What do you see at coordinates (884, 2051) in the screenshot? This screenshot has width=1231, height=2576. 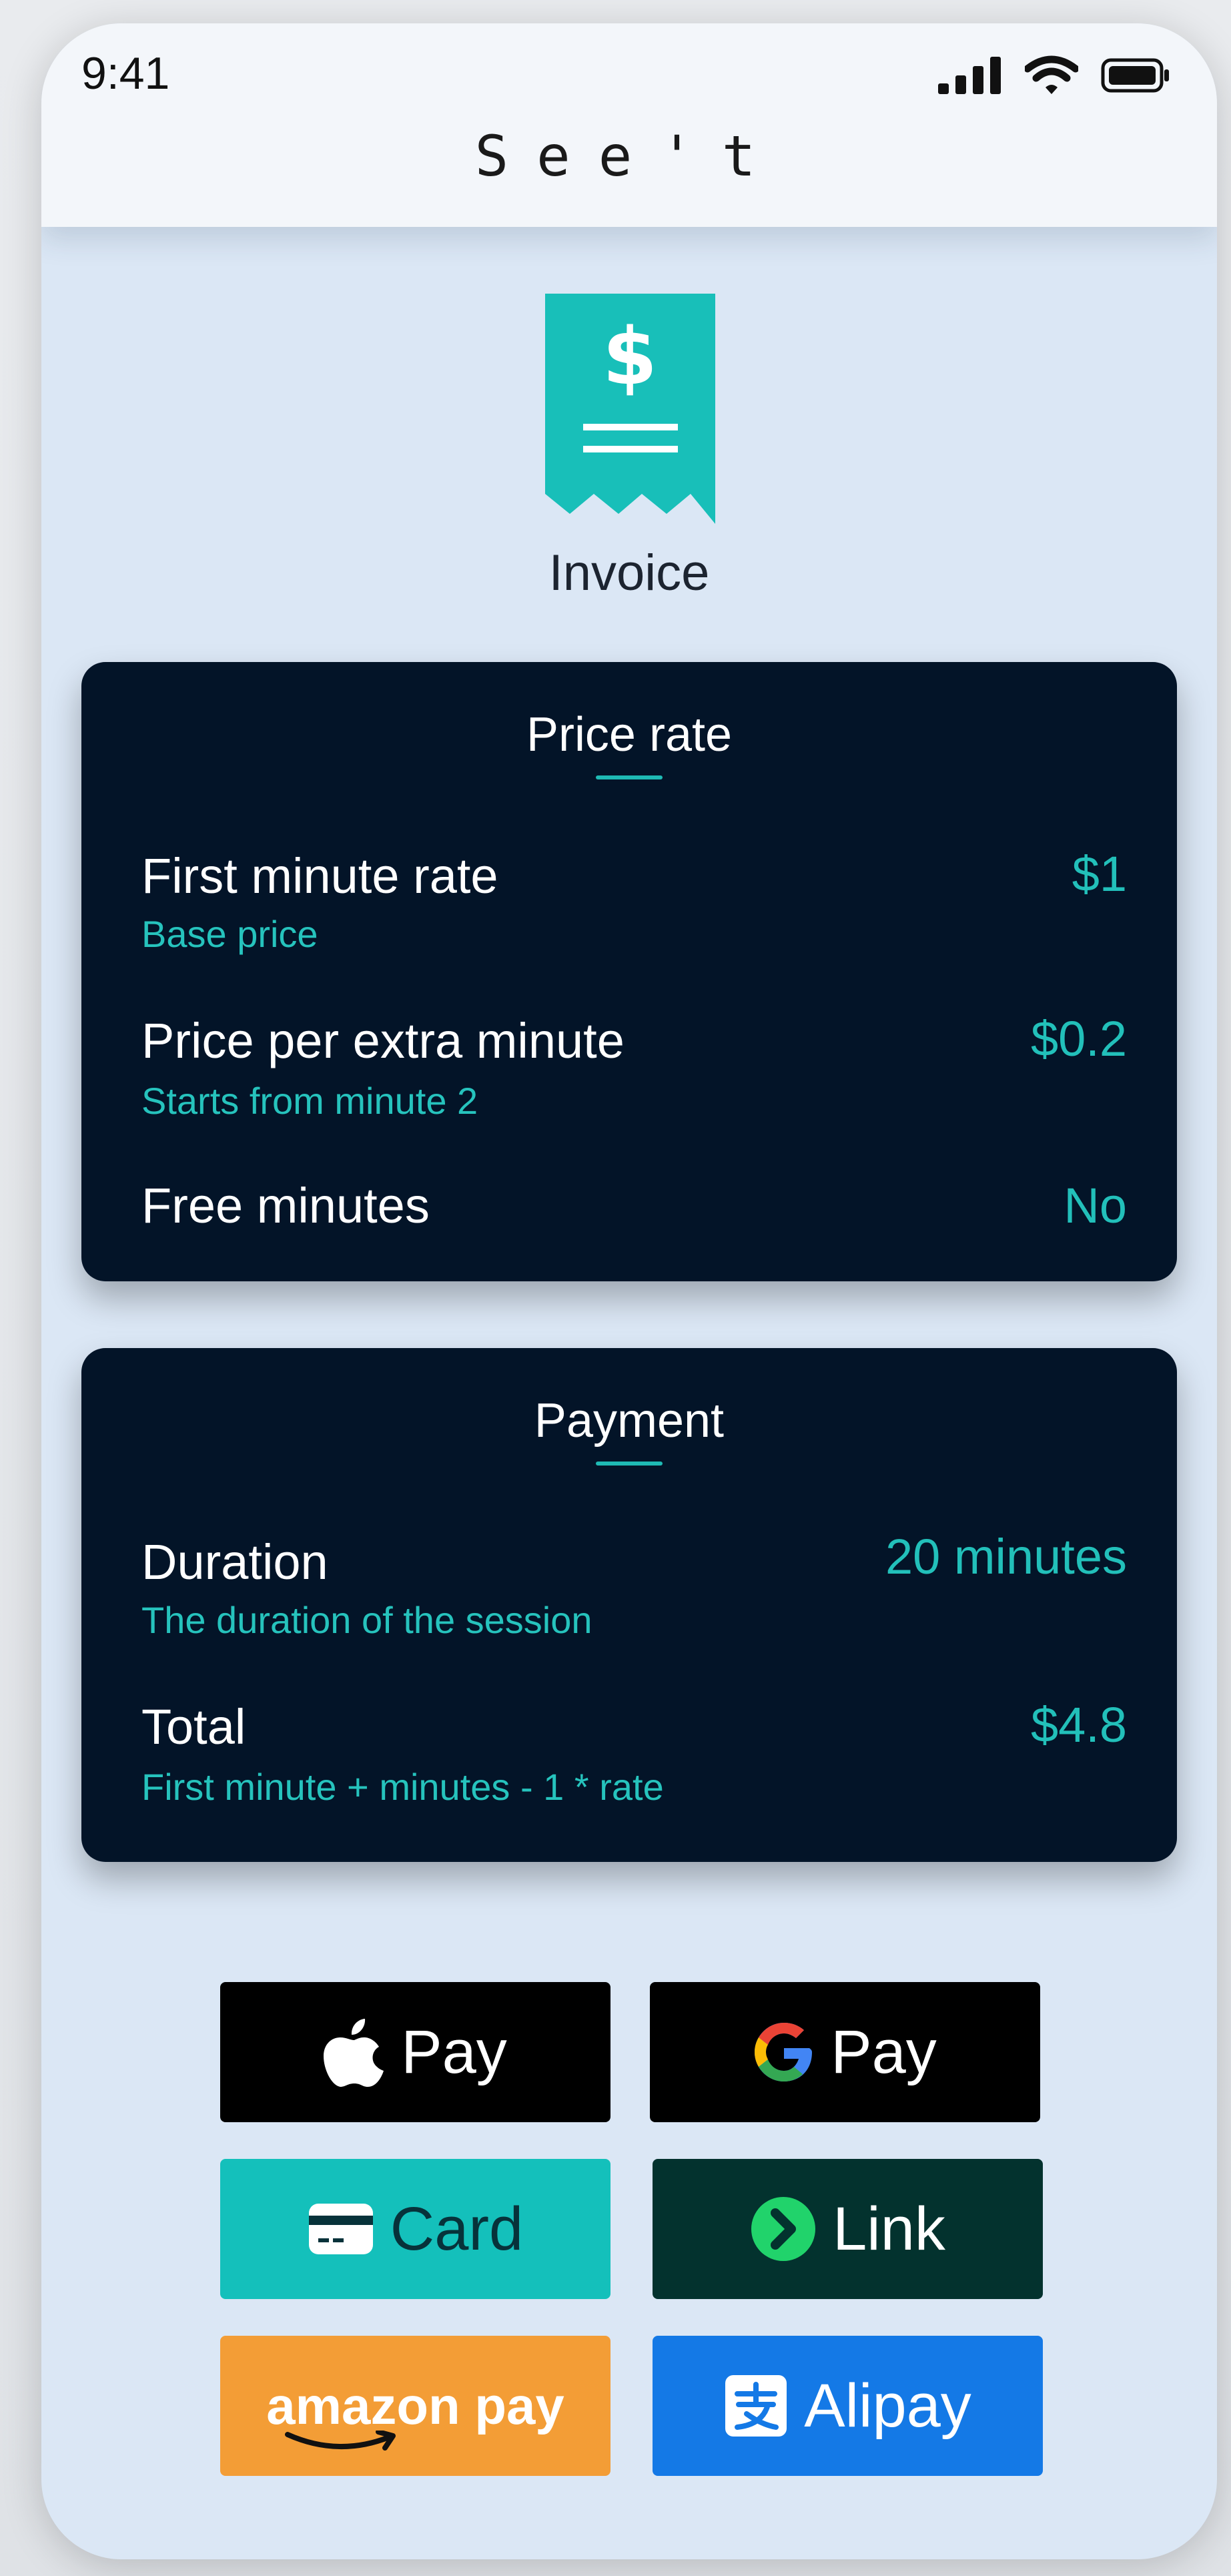 I see `google-pay-label: Pay` at bounding box center [884, 2051].